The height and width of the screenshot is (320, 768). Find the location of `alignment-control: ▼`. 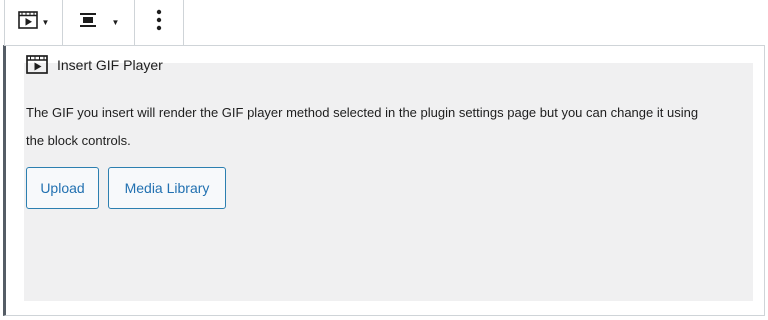

alignment-control: ▼ is located at coordinates (99, 22).